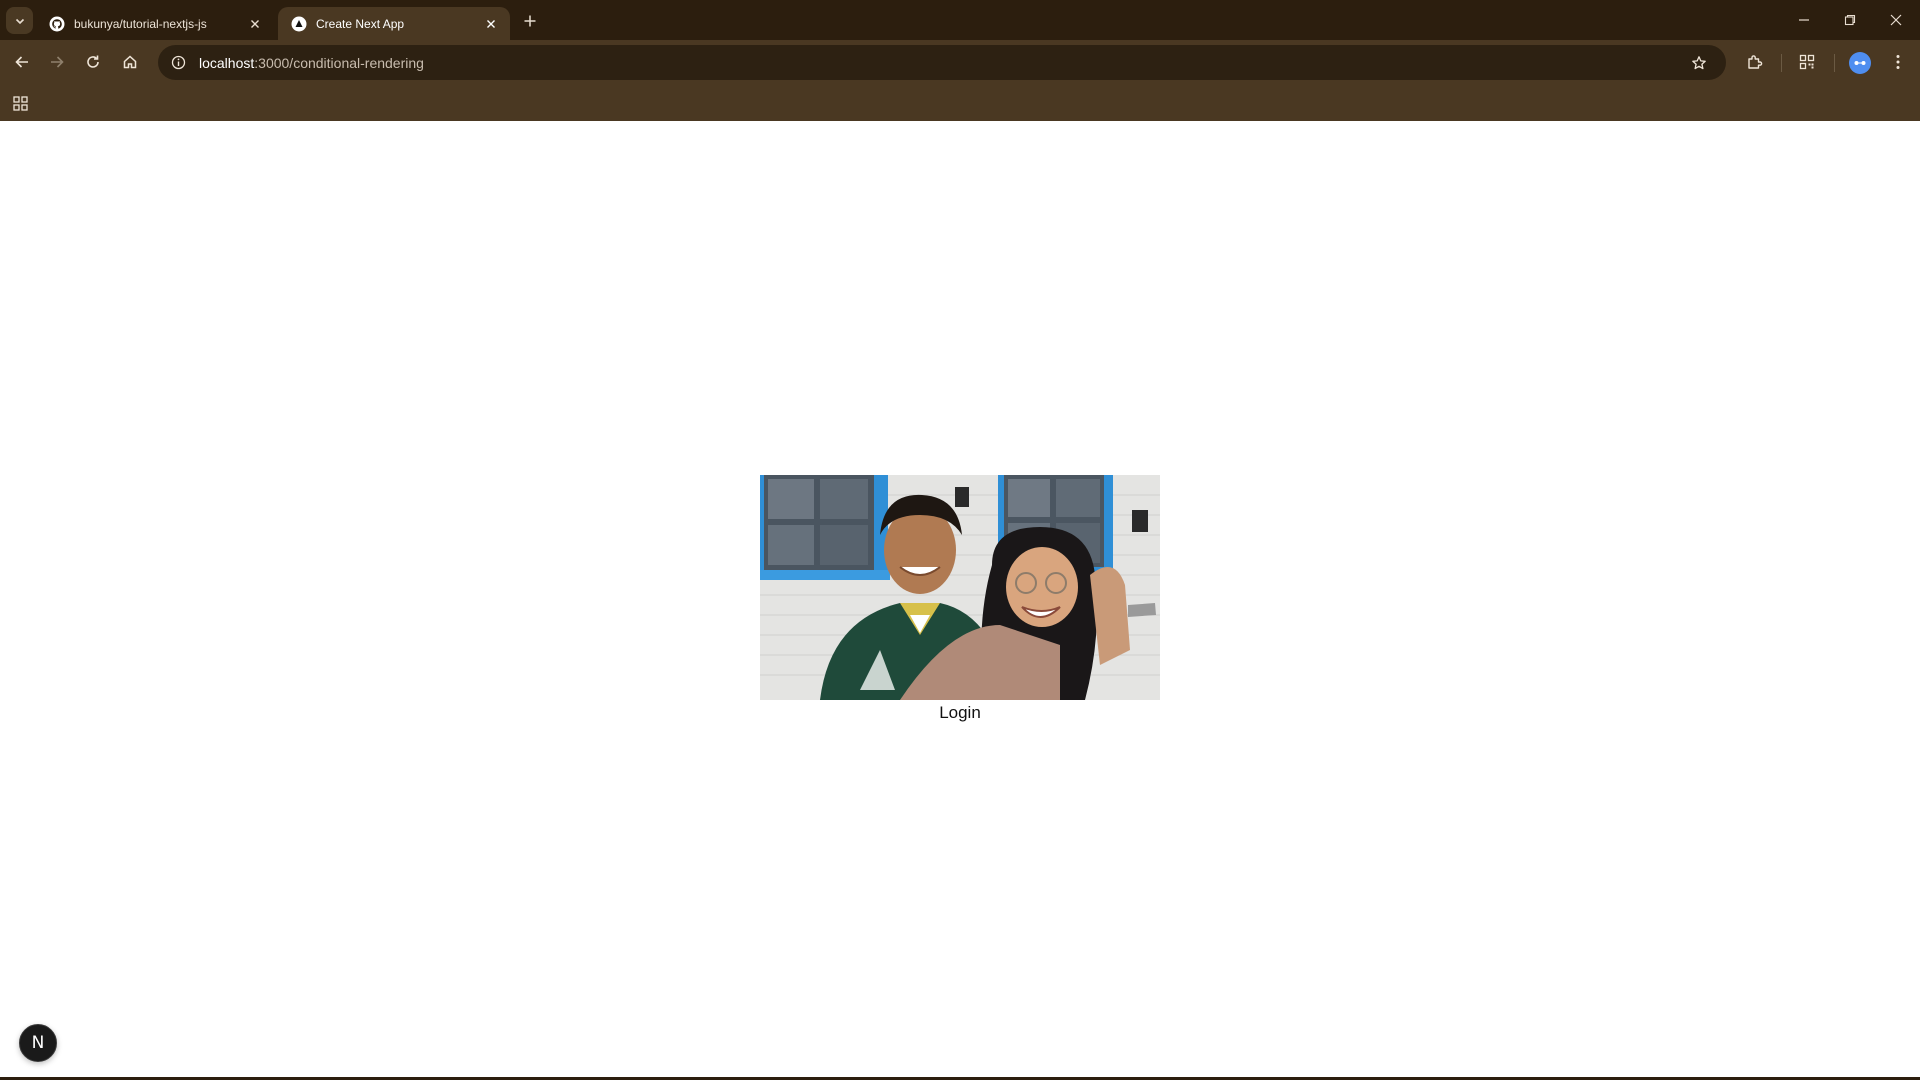 Image resolution: width=1920 pixels, height=1080 pixels. I want to click on site-info-icon, so click(178, 62).